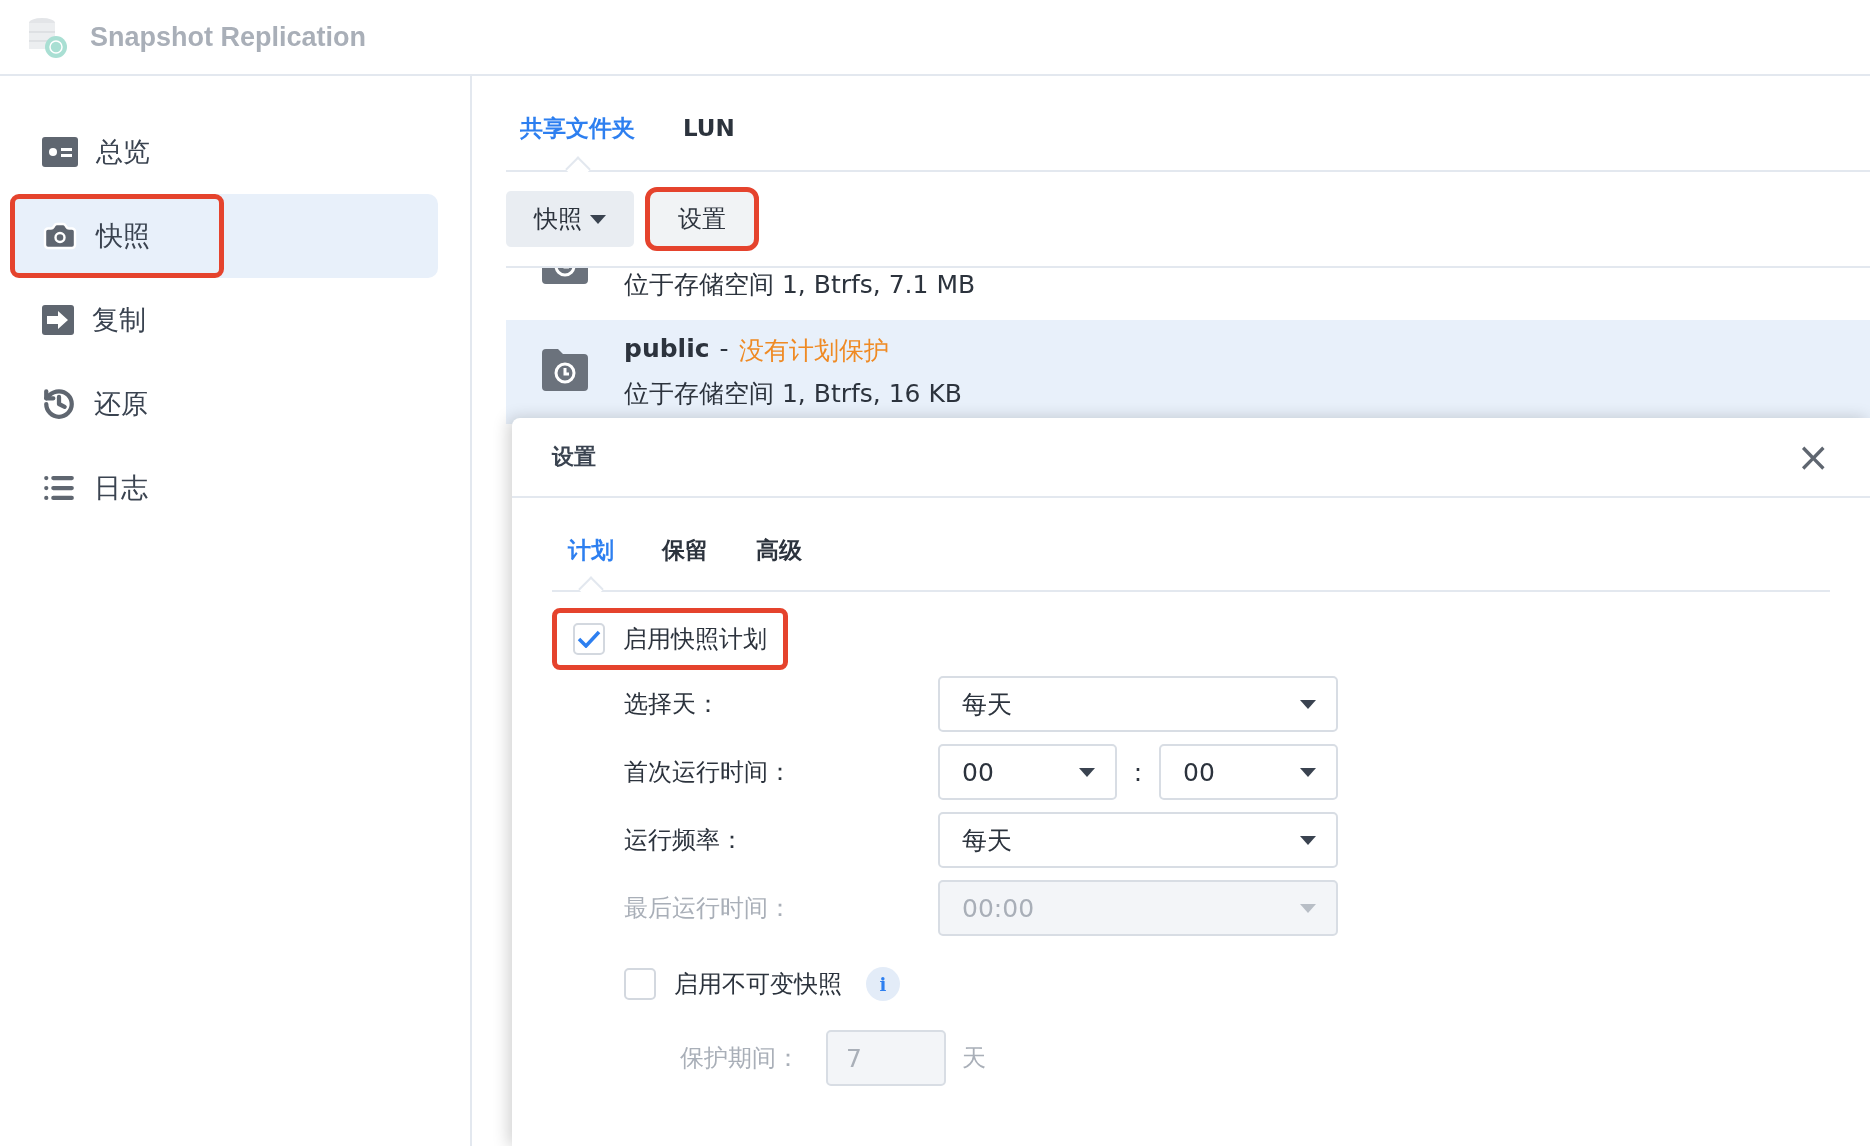  Describe the element at coordinates (695, 639) in the screenshot. I see `checkbox-label: 启用快照计划` at that location.